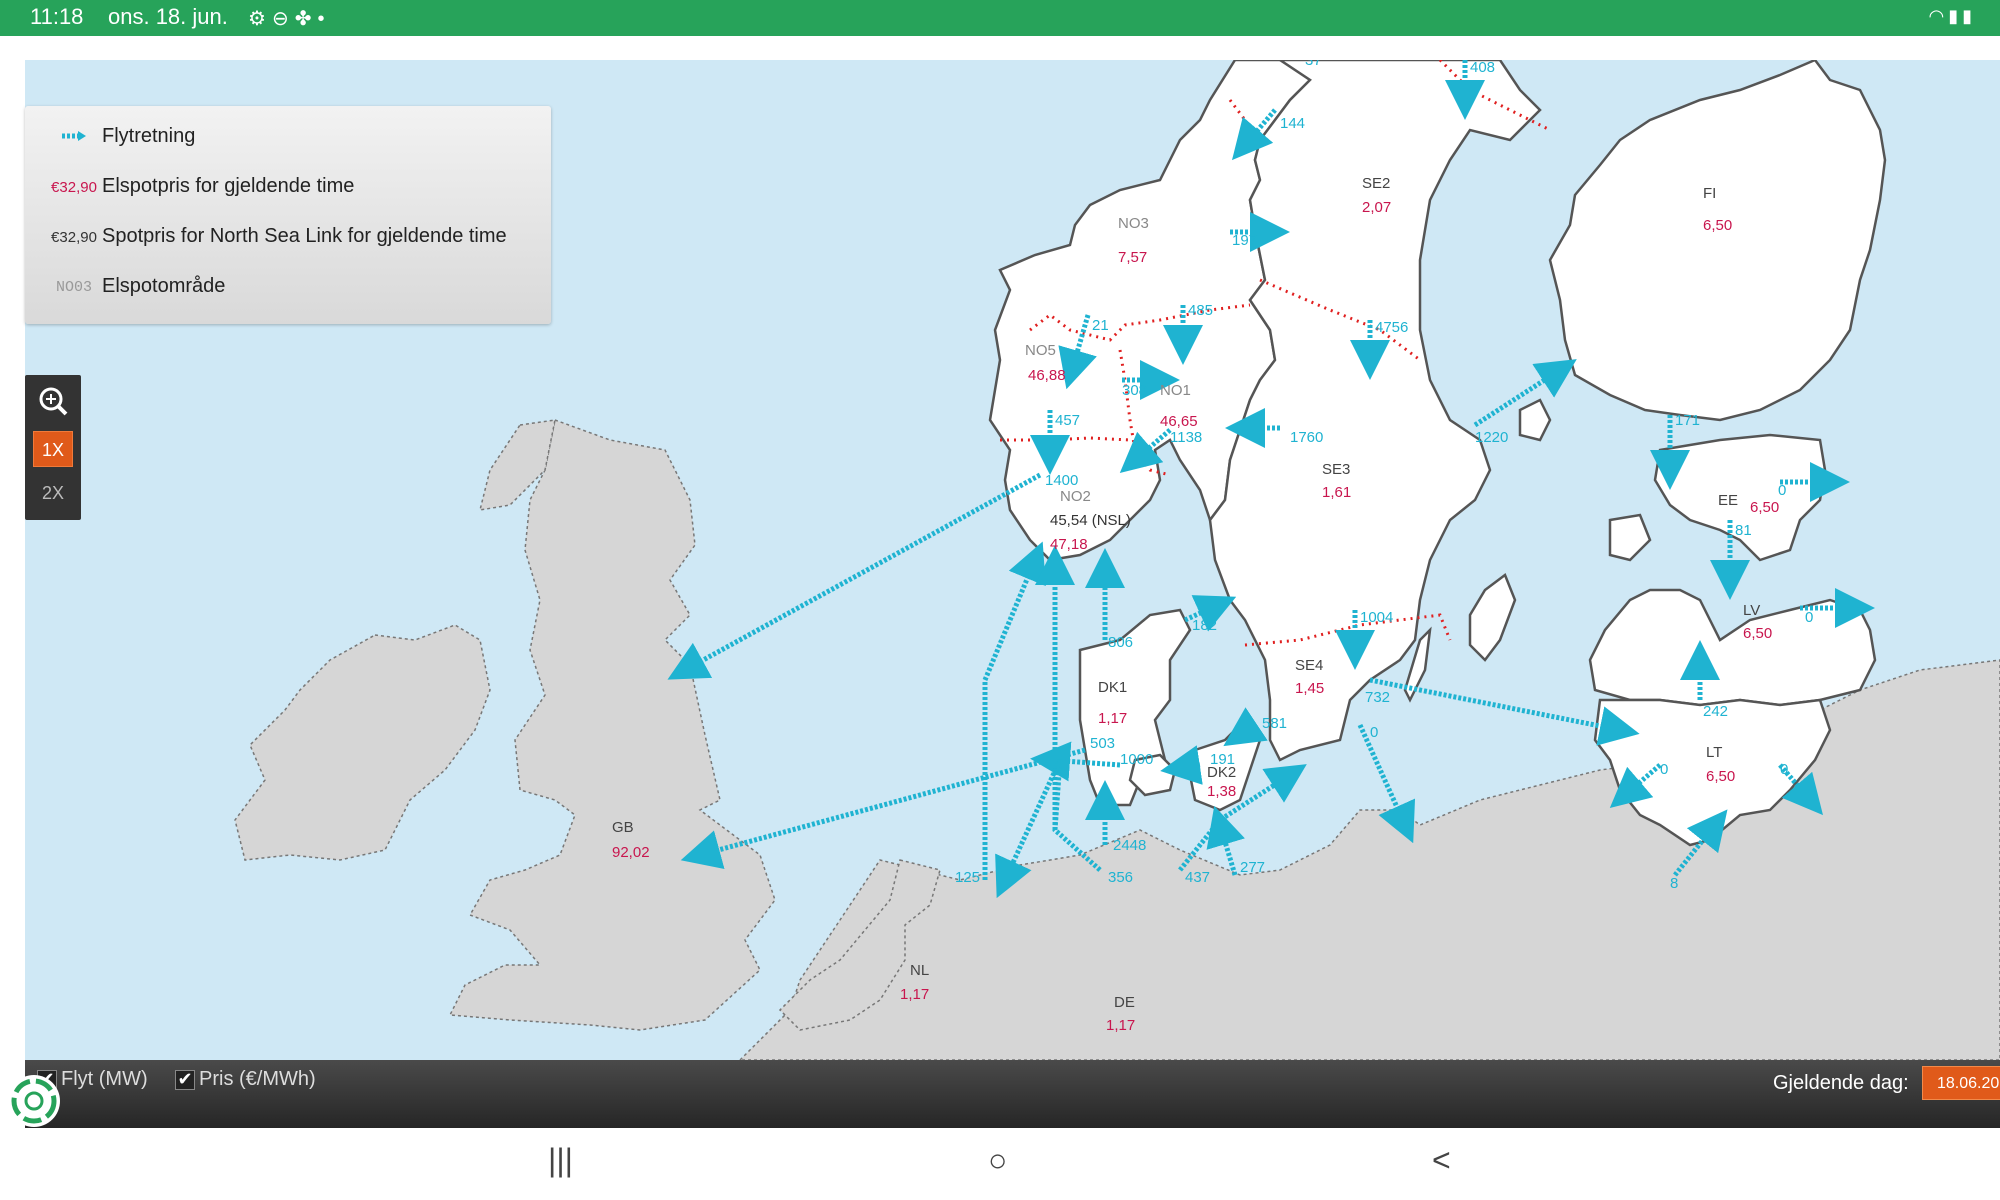 This screenshot has width=2000, height=1200. Describe the element at coordinates (1221, 791) in the screenshot. I see `region-price: 1,38` at that location.